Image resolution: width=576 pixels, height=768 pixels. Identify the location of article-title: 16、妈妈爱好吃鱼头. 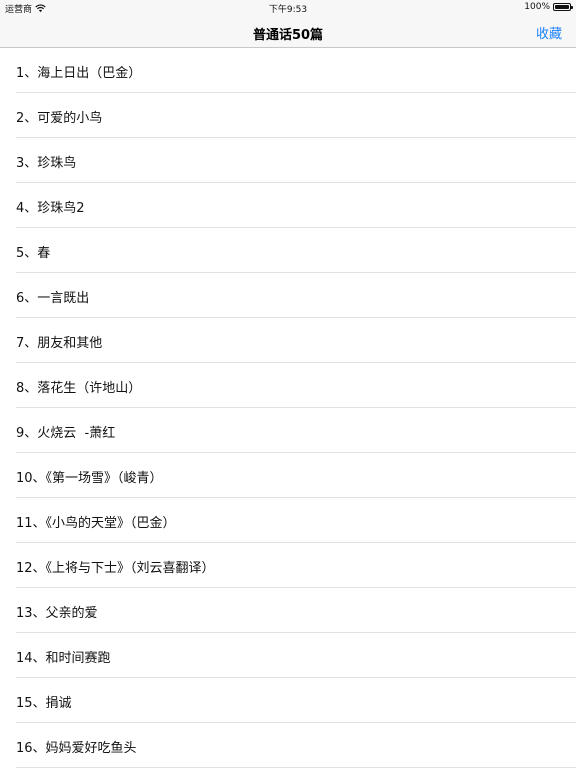
(76, 748).